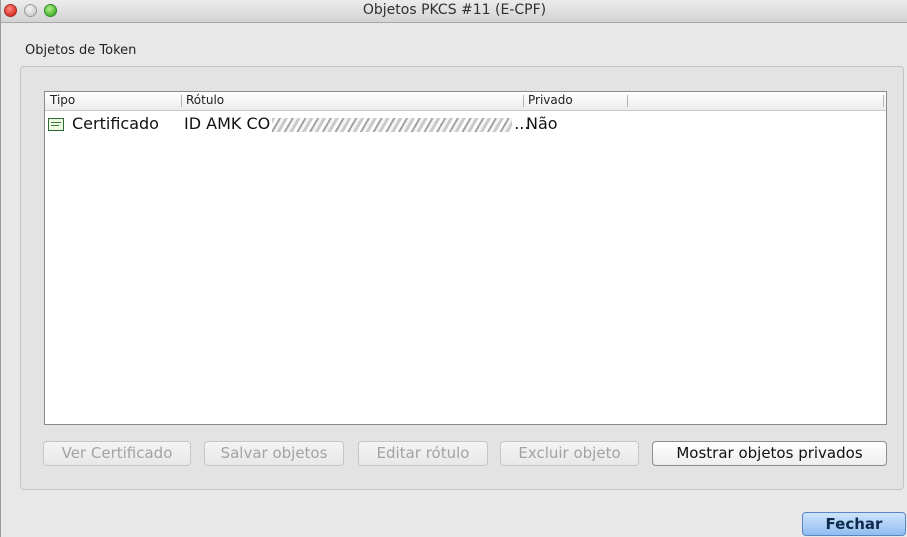 This screenshot has width=907, height=537. What do you see at coordinates (115, 123) in the screenshot?
I see `cell-tipo: Certificado` at bounding box center [115, 123].